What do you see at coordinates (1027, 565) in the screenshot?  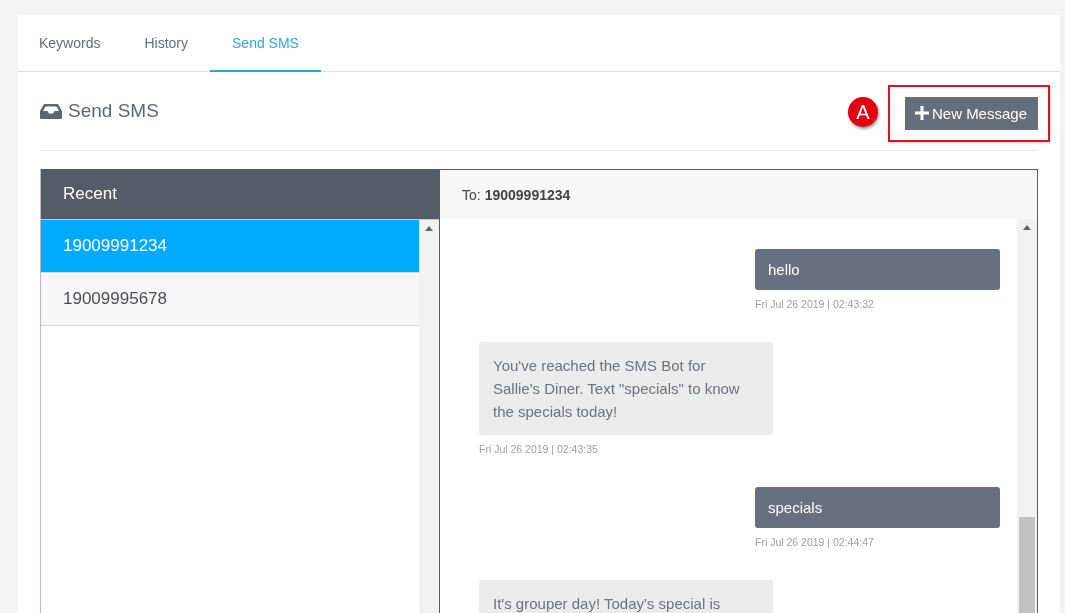 I see `scrollbar-thumb` at bounding box center [1027, 565].